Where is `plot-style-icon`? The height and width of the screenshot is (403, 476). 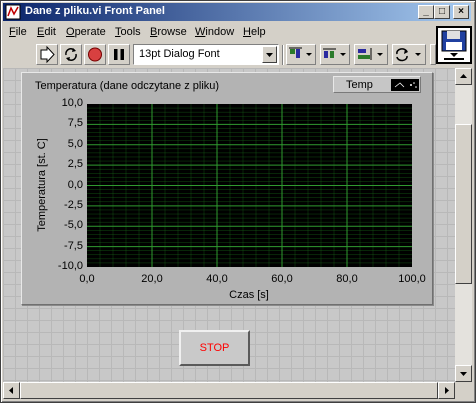
plot-style-icon is located at coordinates (405, 85).